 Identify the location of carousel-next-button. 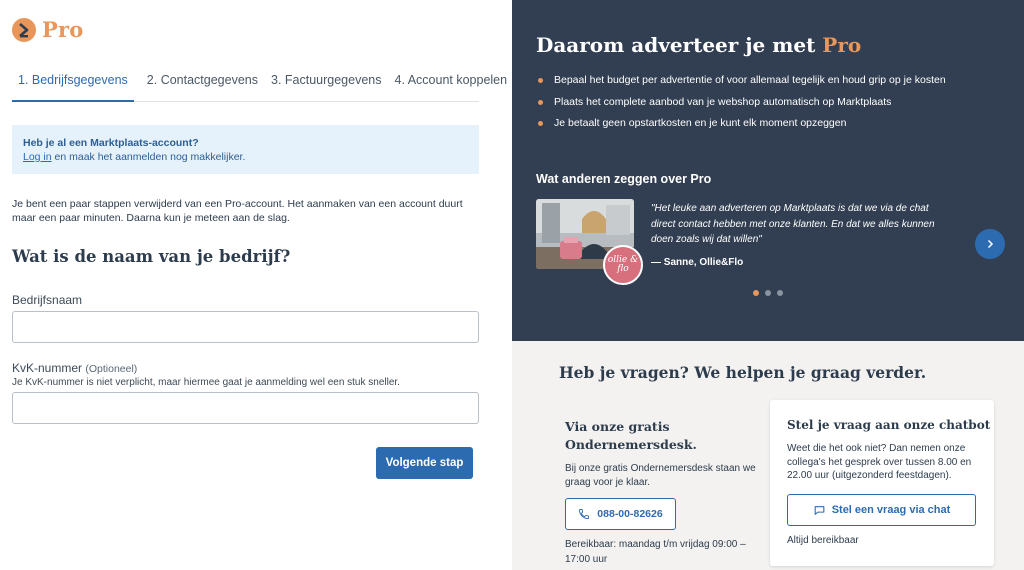
(990, 244).